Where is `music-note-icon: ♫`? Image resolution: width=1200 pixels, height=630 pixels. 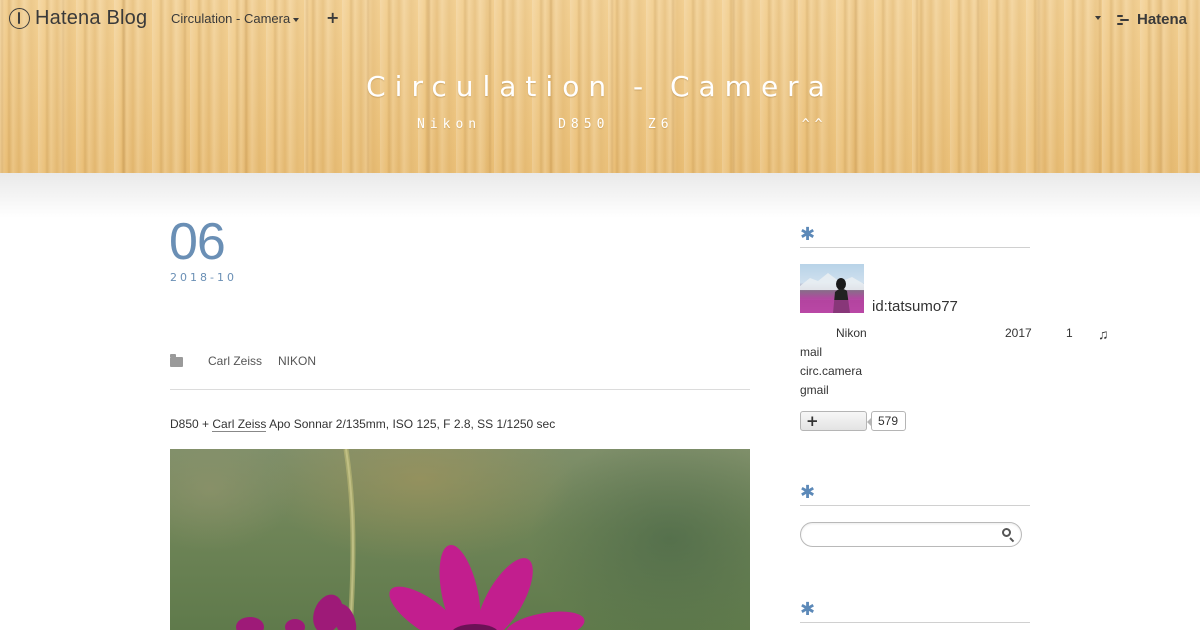 music-note-icon: ♫ is located at coordinates (1103, 334).